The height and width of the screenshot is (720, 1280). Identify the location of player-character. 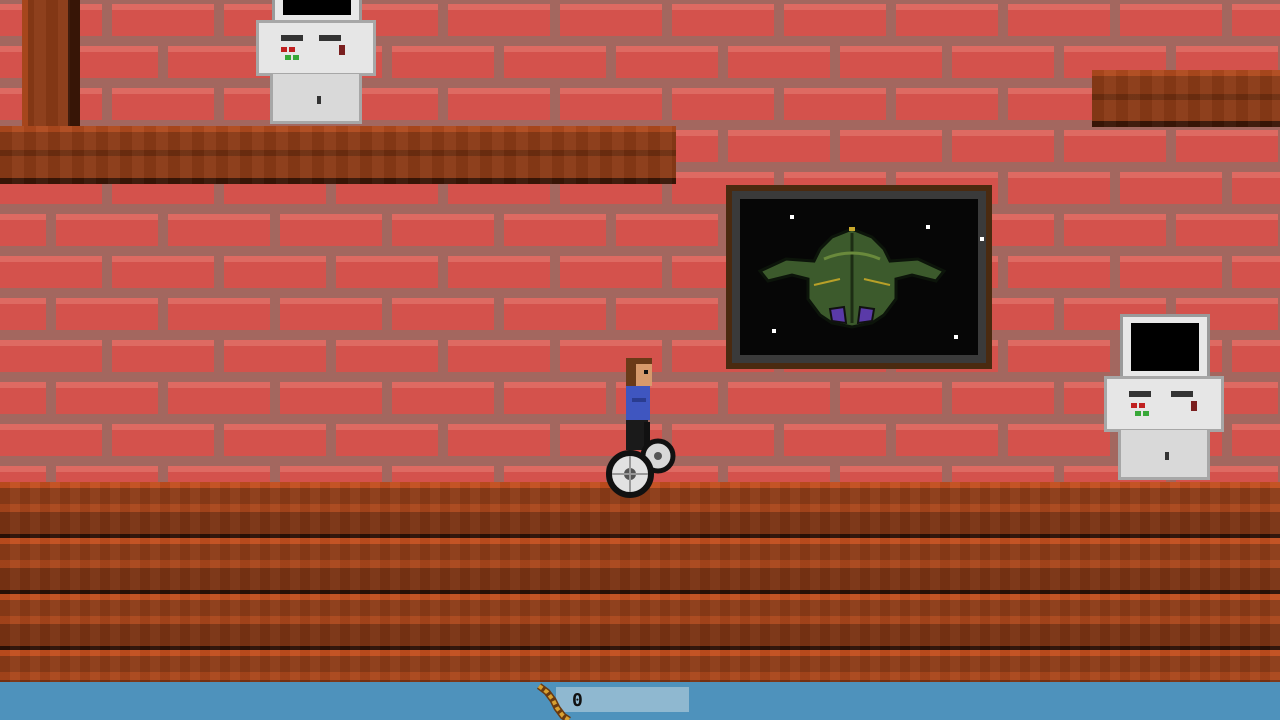
(640, 430).